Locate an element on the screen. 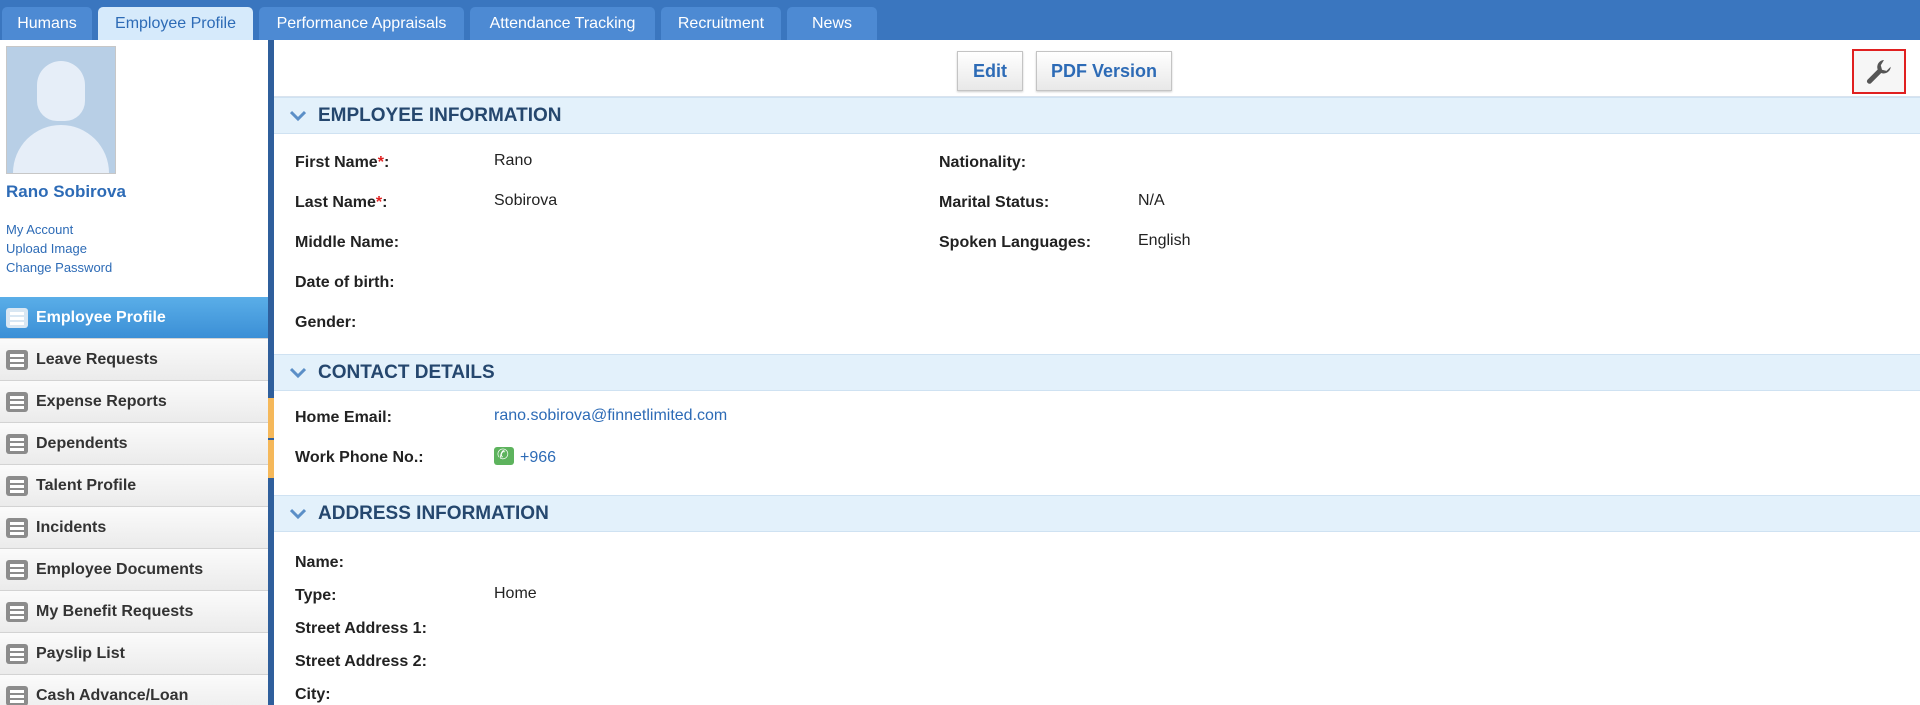 The width and height of the screenshot is (1920, 705). first-name-label: First Name*: is located at coordinates (342, 162).